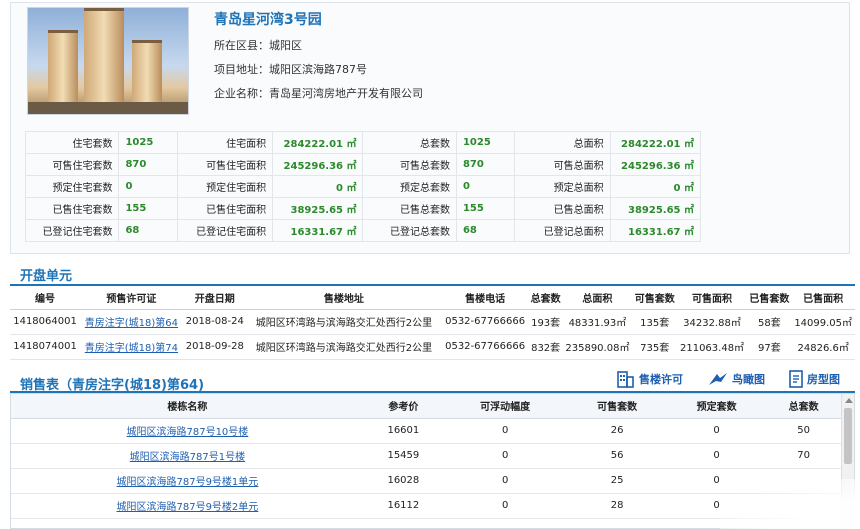 This screenshot has width=860, height=529. I want to click on column-header: 已售面积, so click(823, 298).